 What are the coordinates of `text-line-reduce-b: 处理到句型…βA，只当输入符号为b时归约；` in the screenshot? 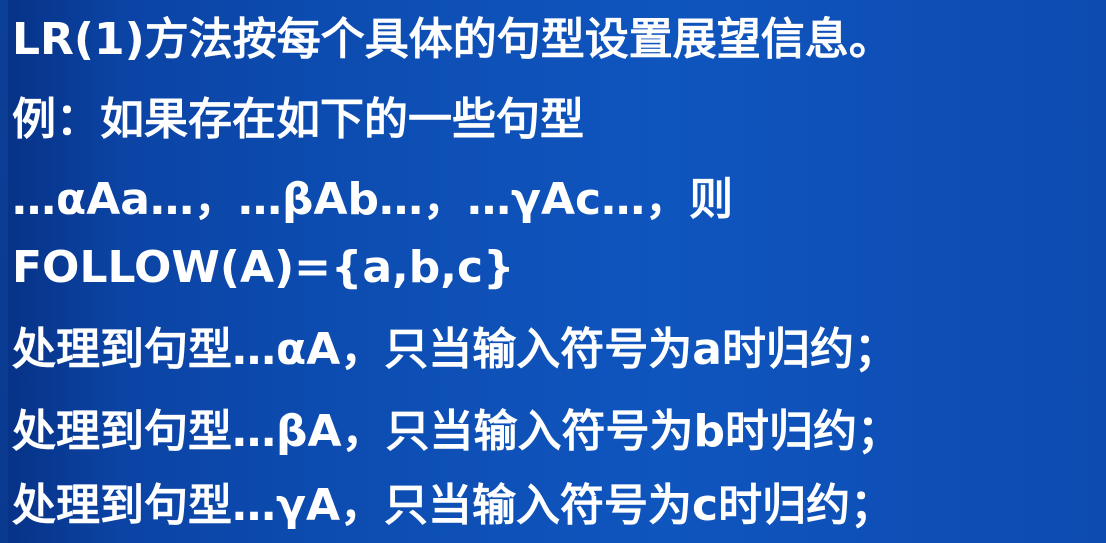 It's located at (457, 431).